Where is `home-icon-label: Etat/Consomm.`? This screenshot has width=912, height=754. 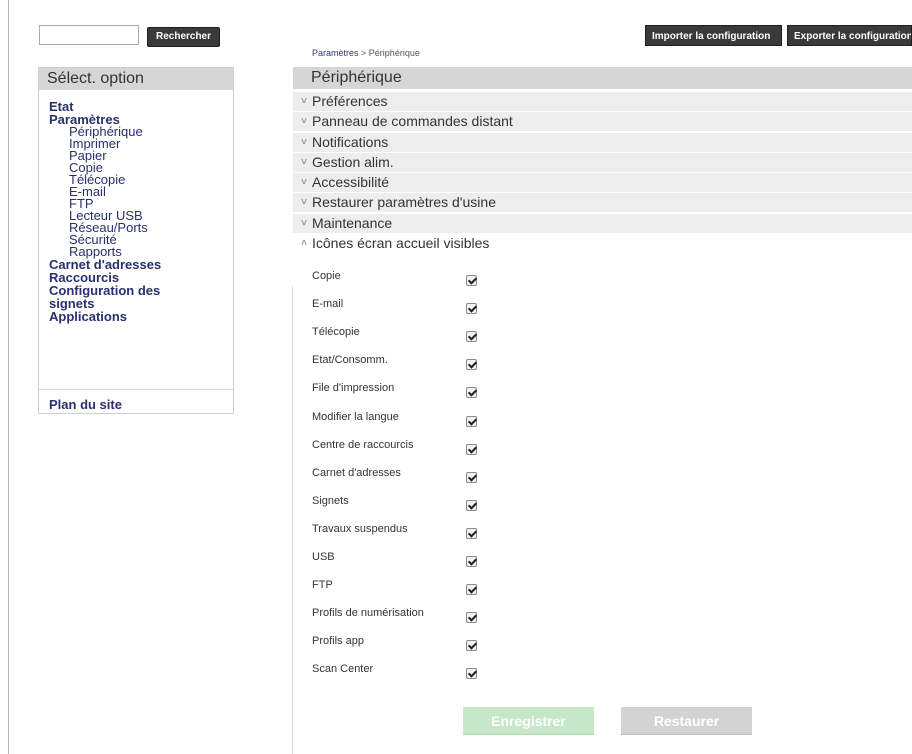 home-icon-label: Etat/Consomm. is located at coordinates (350, 360).